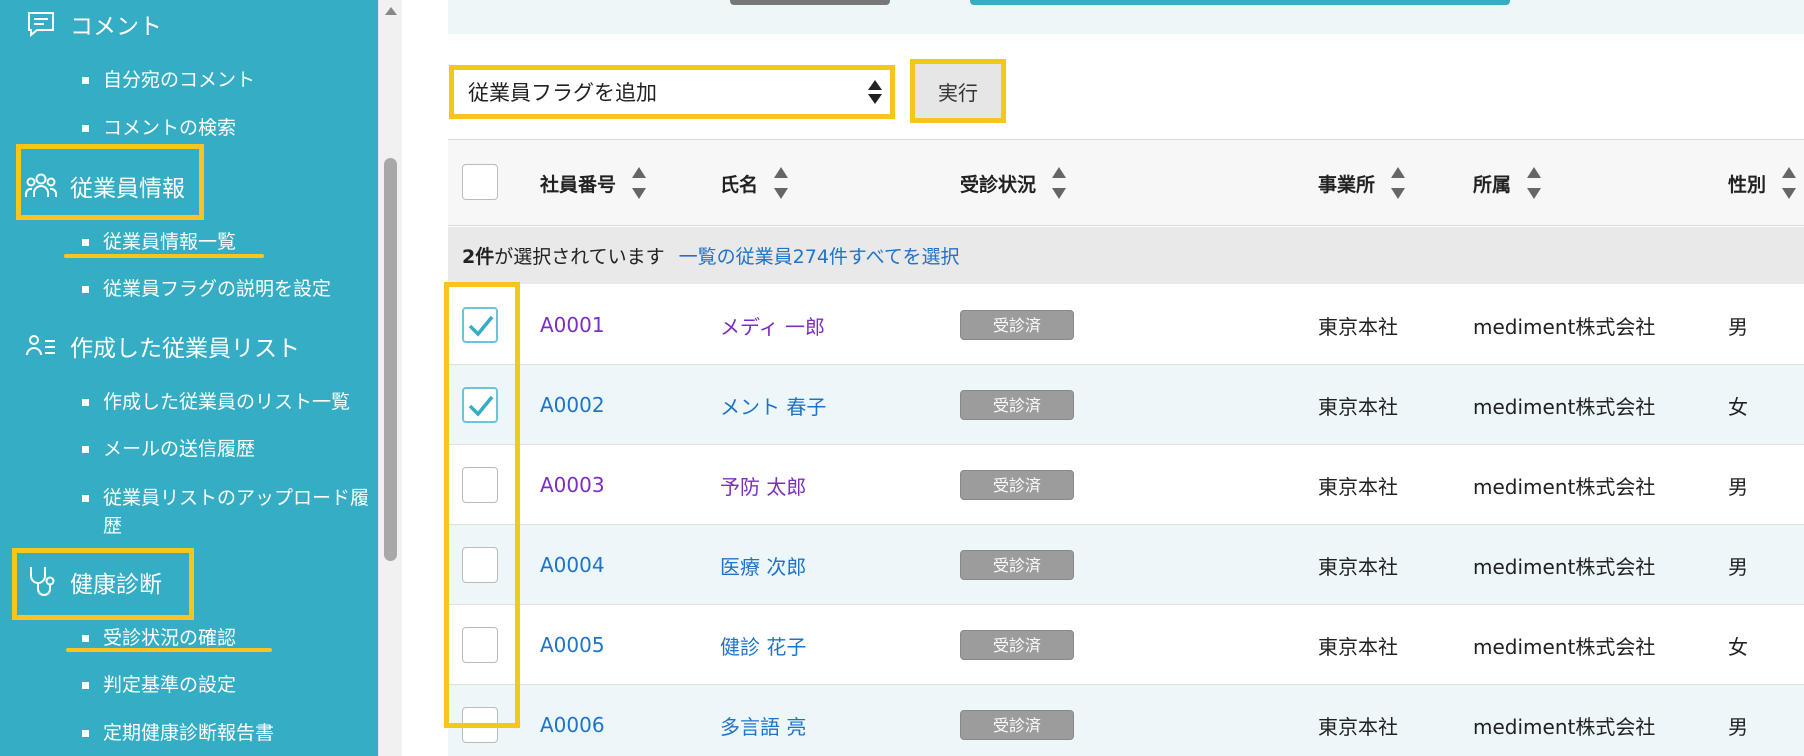 The image size is (1804, 756). What do you see at coordinates (1126, 255) in the screenshot?
I see `selection-bar: 2件 が選択されています 一覧の従業員274件すべてを選択` at bounding box center [1126, 255].